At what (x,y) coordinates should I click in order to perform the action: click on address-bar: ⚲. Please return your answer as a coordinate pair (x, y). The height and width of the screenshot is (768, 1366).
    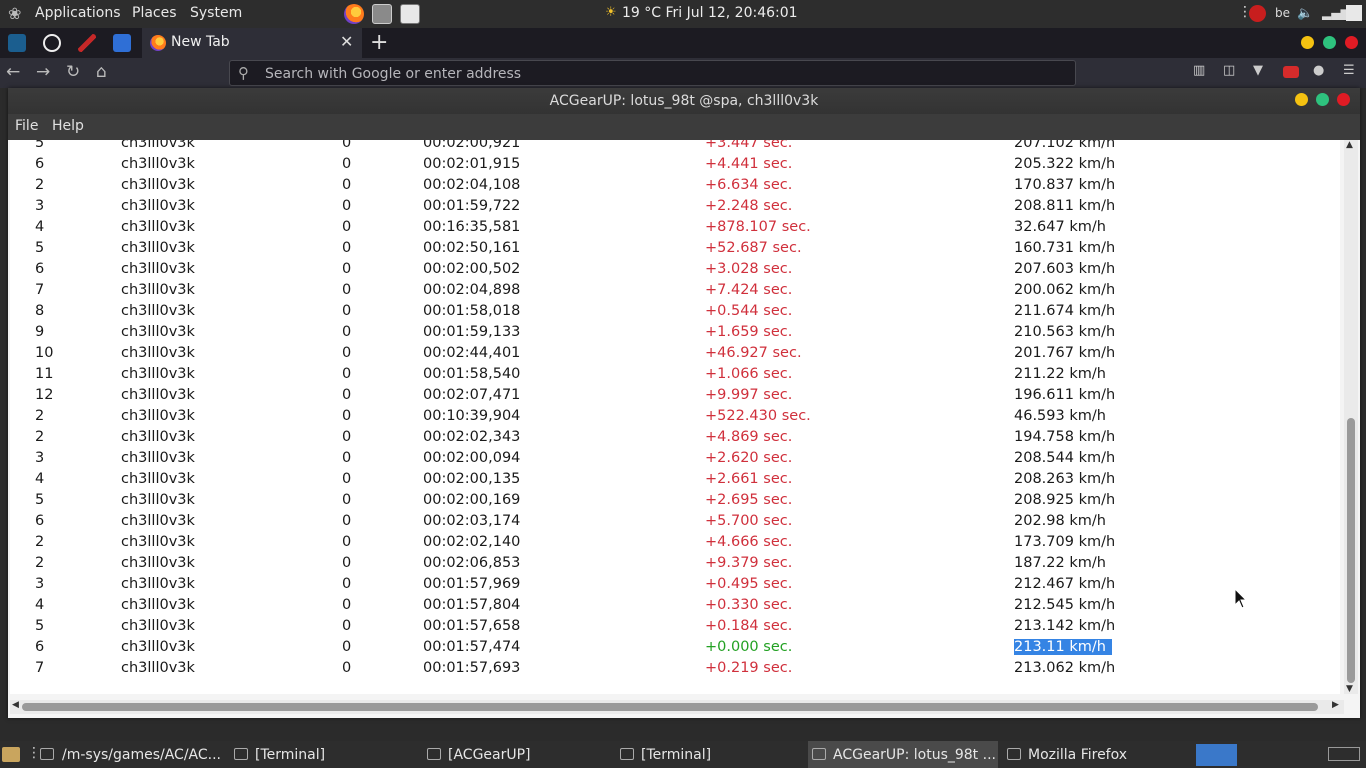
    Looking at the image, I should click on (652, 73).